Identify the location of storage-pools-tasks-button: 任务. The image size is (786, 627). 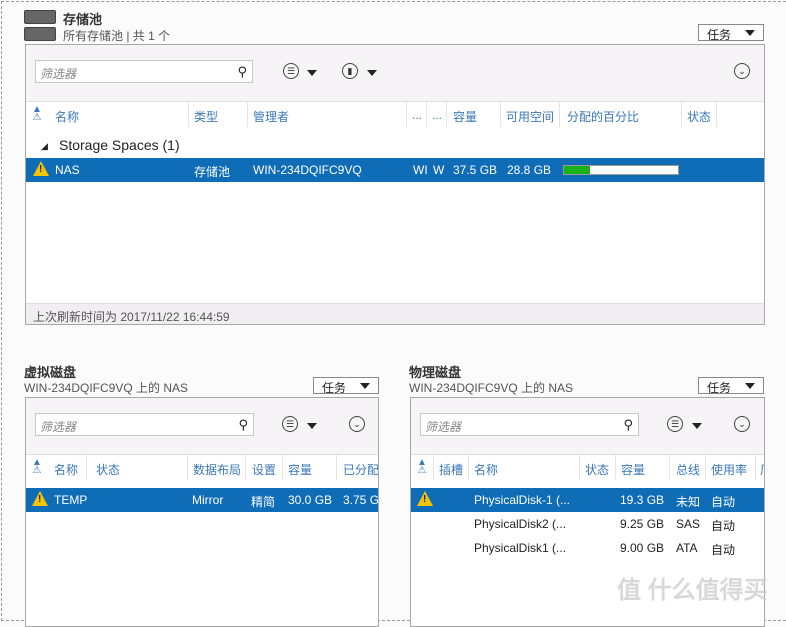
(731, 33).